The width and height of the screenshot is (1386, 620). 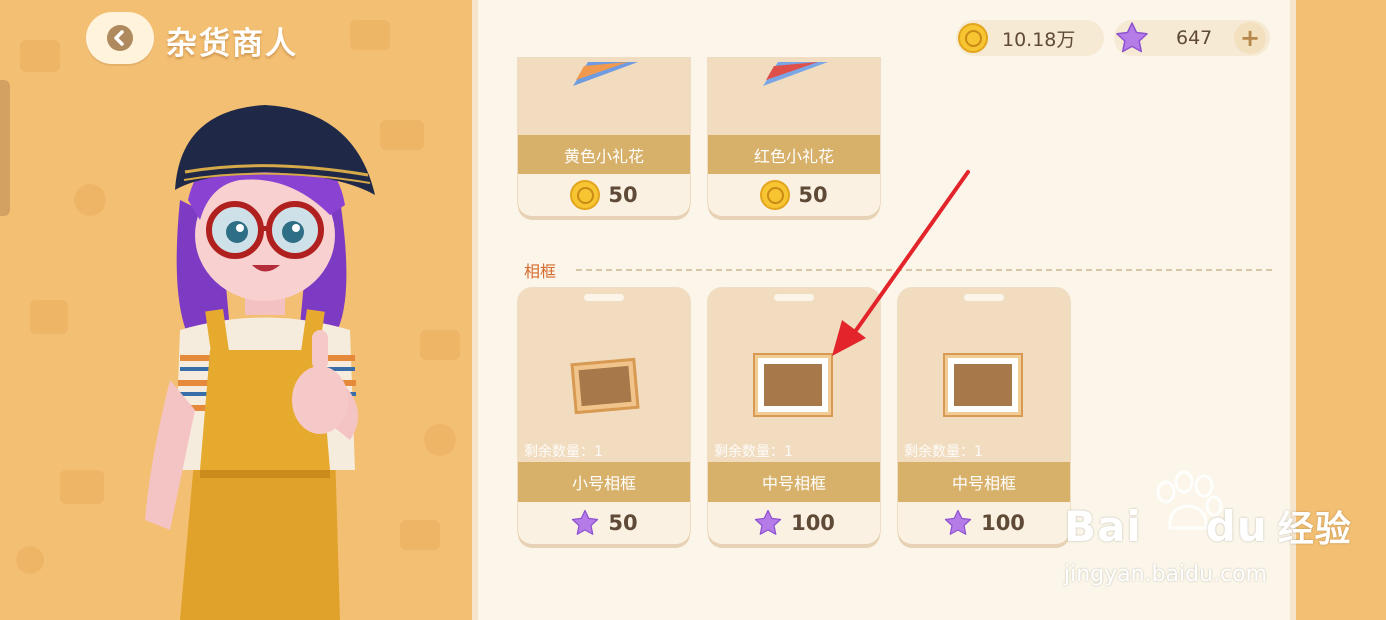 I want to click on star-balance-value: 647, so click(x=1194, y=38).